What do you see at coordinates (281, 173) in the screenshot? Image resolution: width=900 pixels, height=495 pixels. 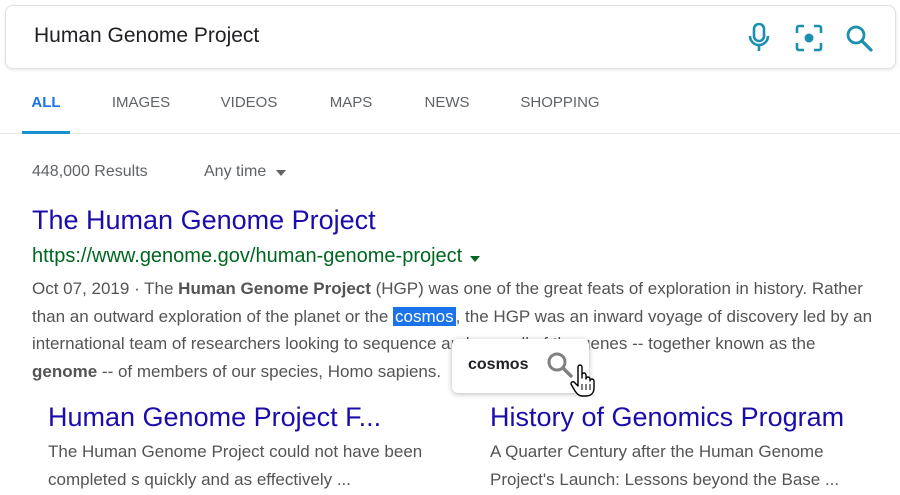 I see `caret-down-icon` at bounding box center [281, 173].